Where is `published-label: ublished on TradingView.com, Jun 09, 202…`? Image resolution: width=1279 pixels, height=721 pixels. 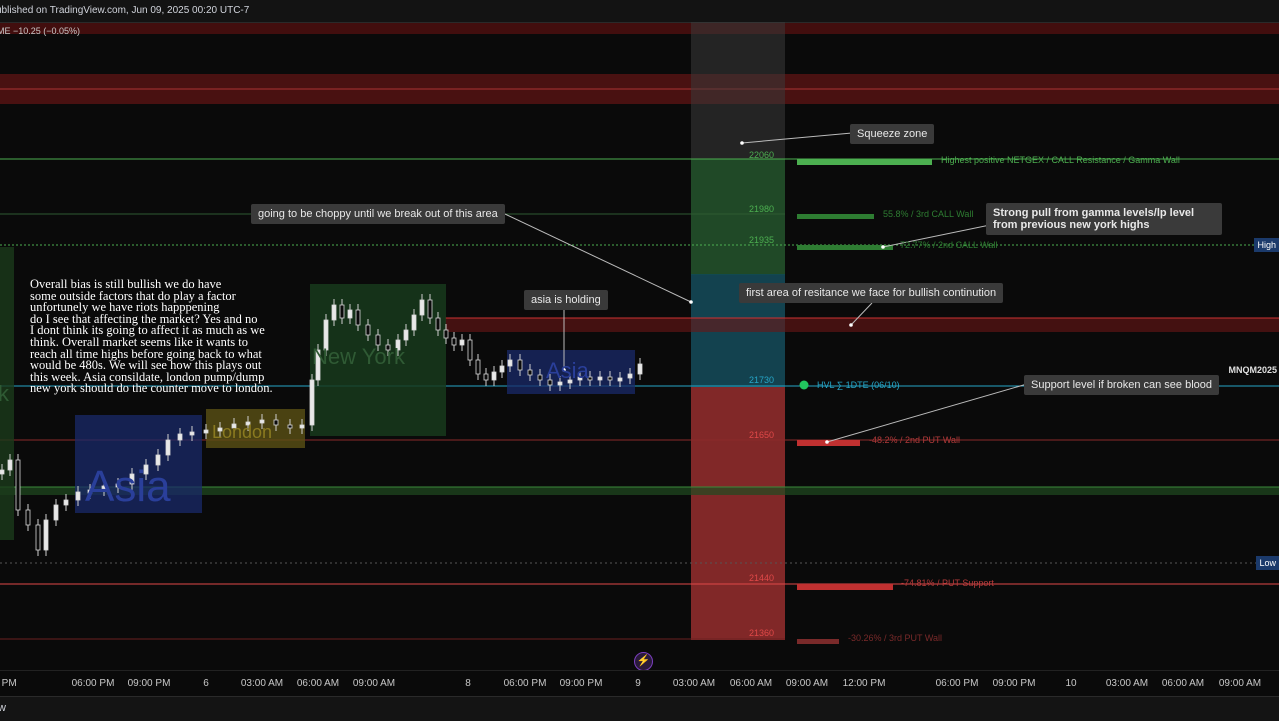 published-label: ublished on TradingView.com, Jun 09, 202… is located at coordinates (125, 10).